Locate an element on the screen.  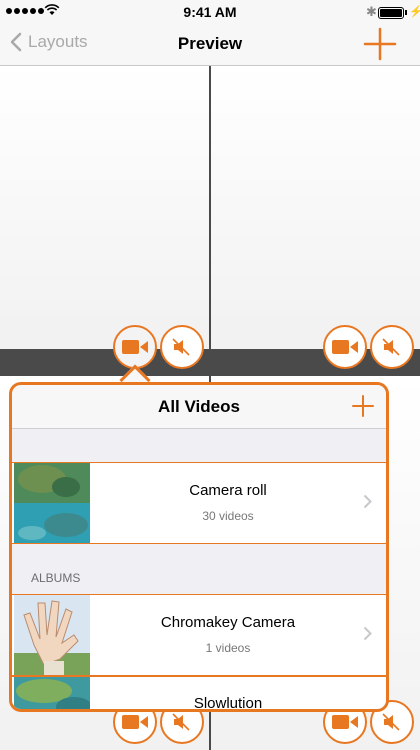
status-bar: 9:41 AM ✱ ⚡ is located at coordinates (210, 12).